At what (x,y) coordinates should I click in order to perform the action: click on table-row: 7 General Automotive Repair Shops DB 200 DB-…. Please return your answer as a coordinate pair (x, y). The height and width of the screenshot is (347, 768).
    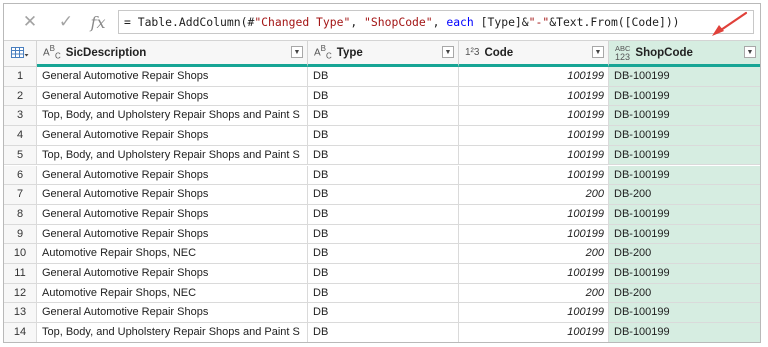
    Looking at the image, I should click on (382, 195).